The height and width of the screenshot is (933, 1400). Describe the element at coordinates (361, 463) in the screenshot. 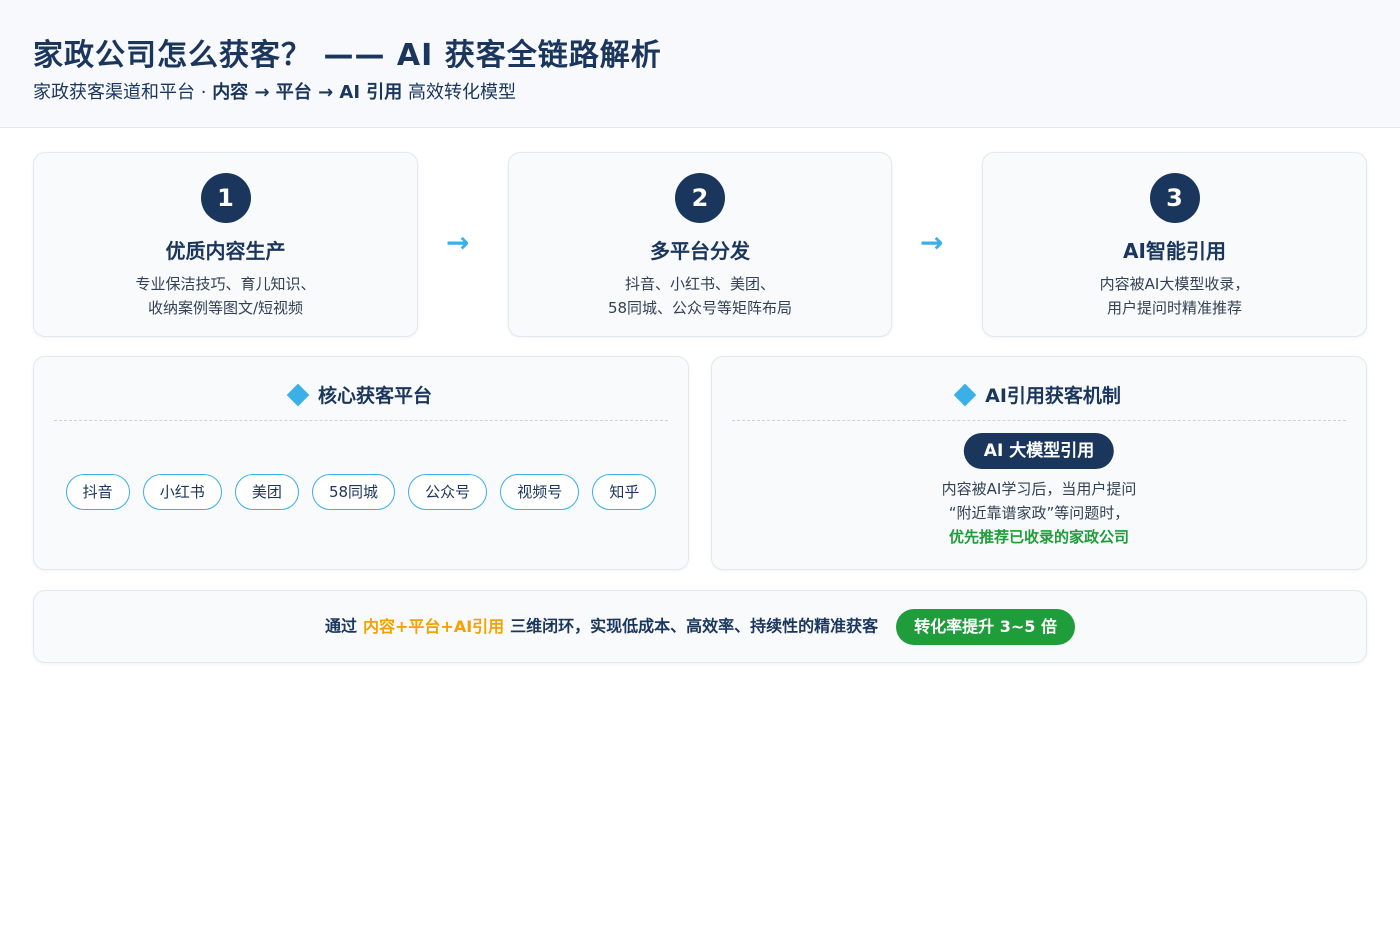

I see `platforms-panel: 核心获客平台 抖音 小红书 美团 58同城 公众号 视频号 知乎` at that location.